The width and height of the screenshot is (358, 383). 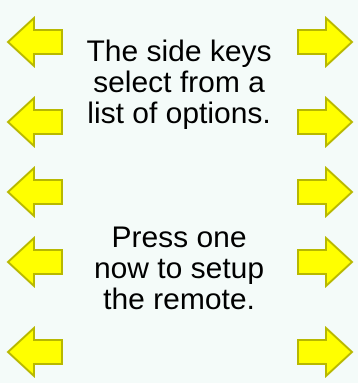 I want to click on instruction-line: Press one, so click(x=179, y=237).